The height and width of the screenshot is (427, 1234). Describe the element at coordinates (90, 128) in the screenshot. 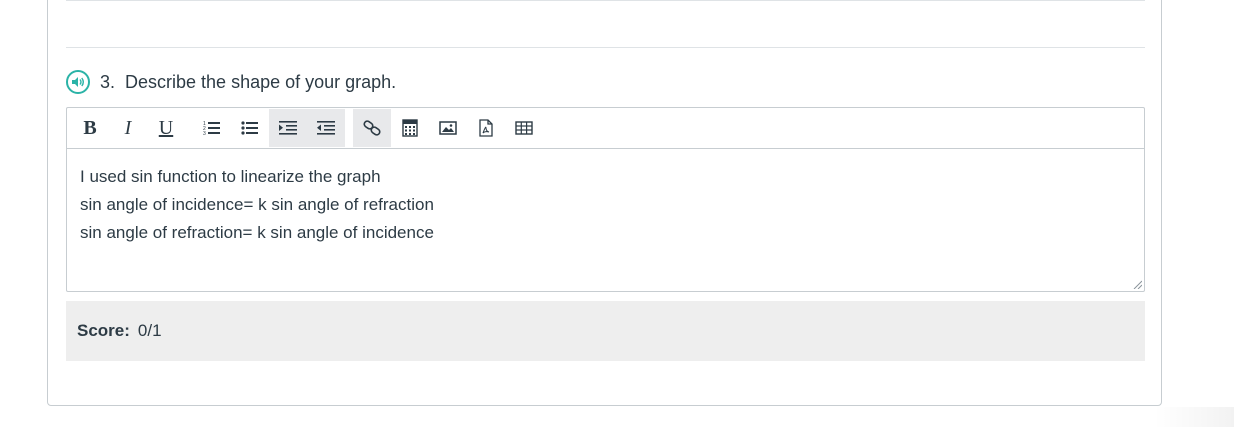

I see `bold-button: B` at that location.